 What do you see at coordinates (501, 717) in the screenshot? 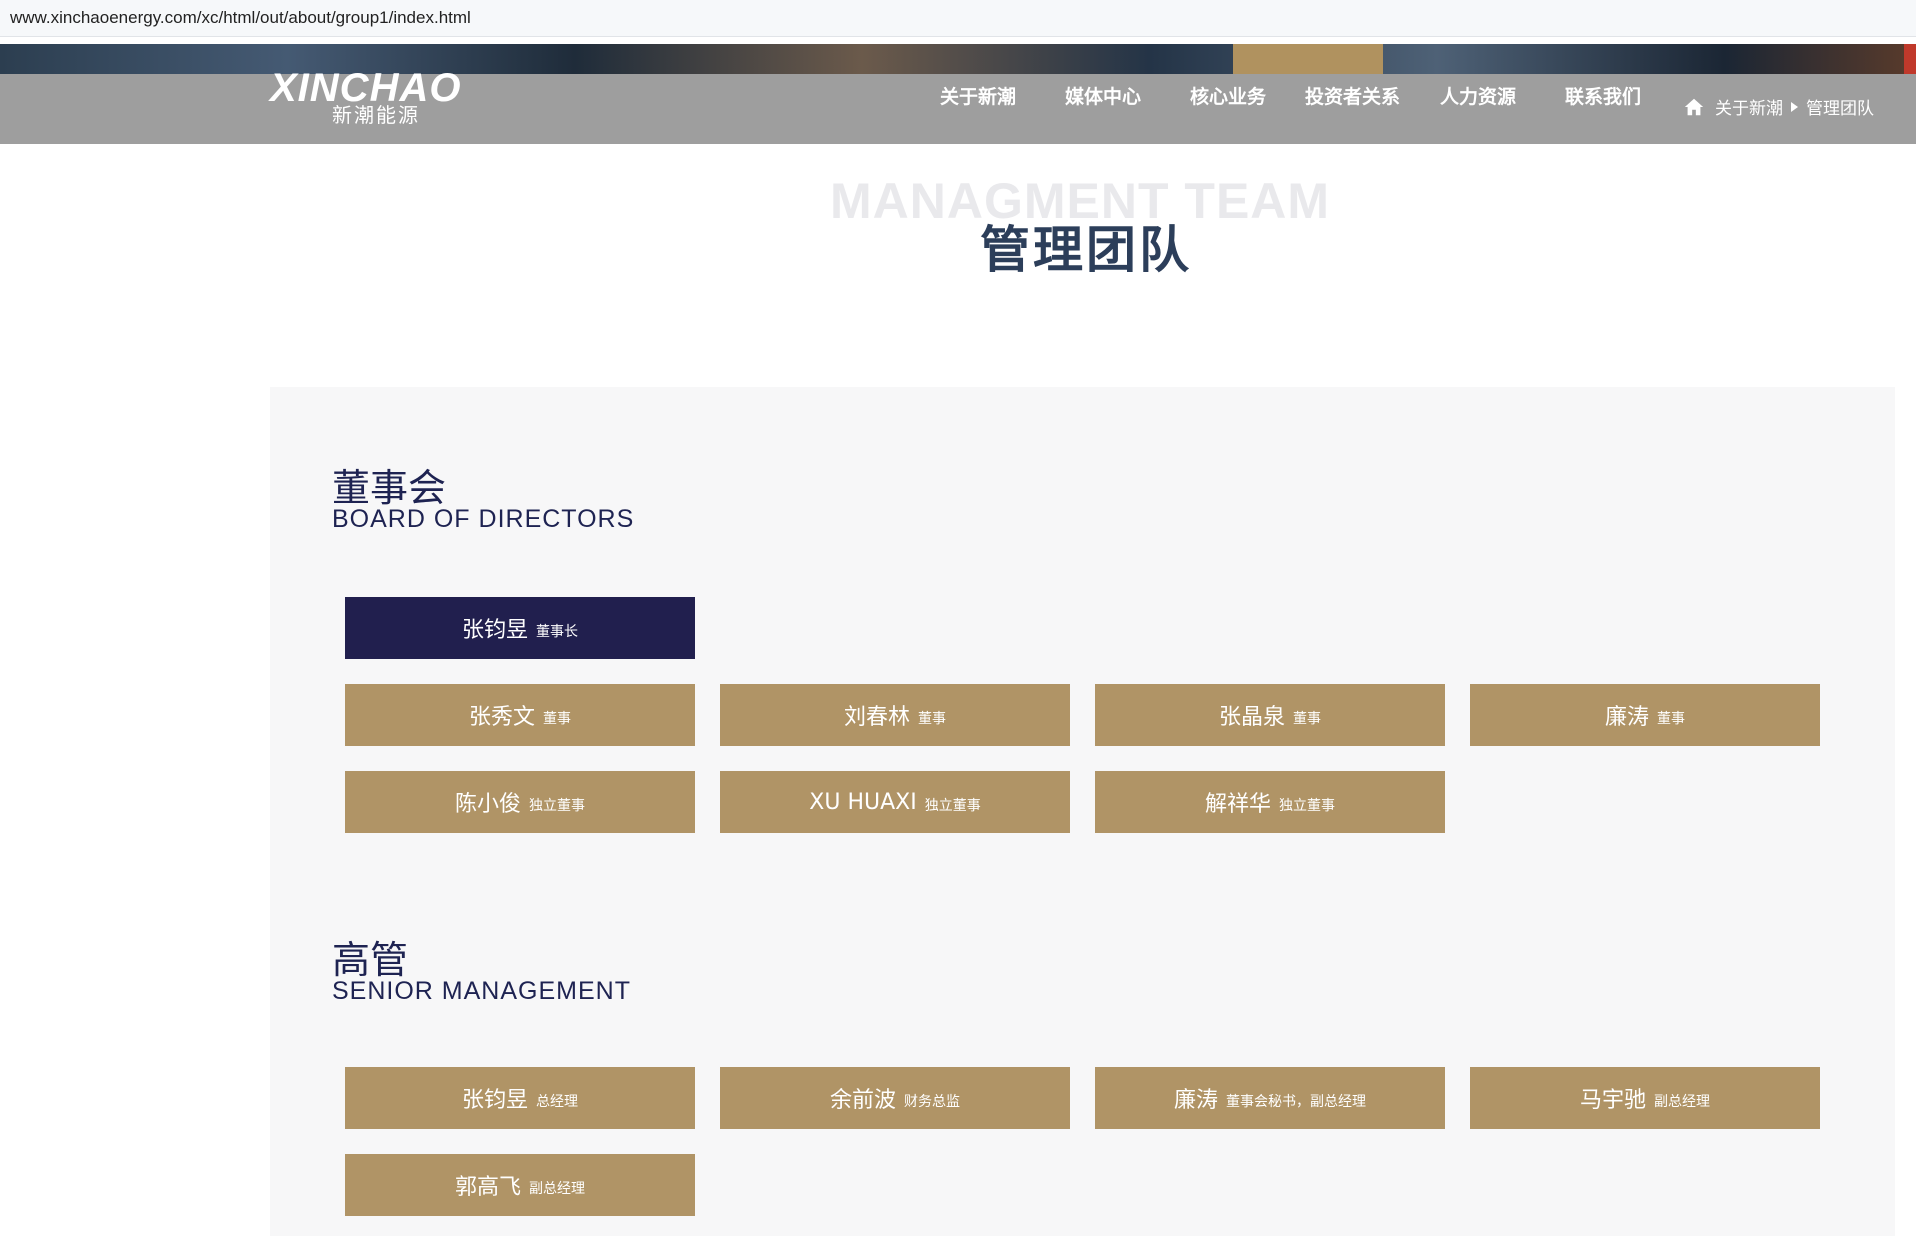
I see `member-name: 张秀文` at bounding box center [501, 717].